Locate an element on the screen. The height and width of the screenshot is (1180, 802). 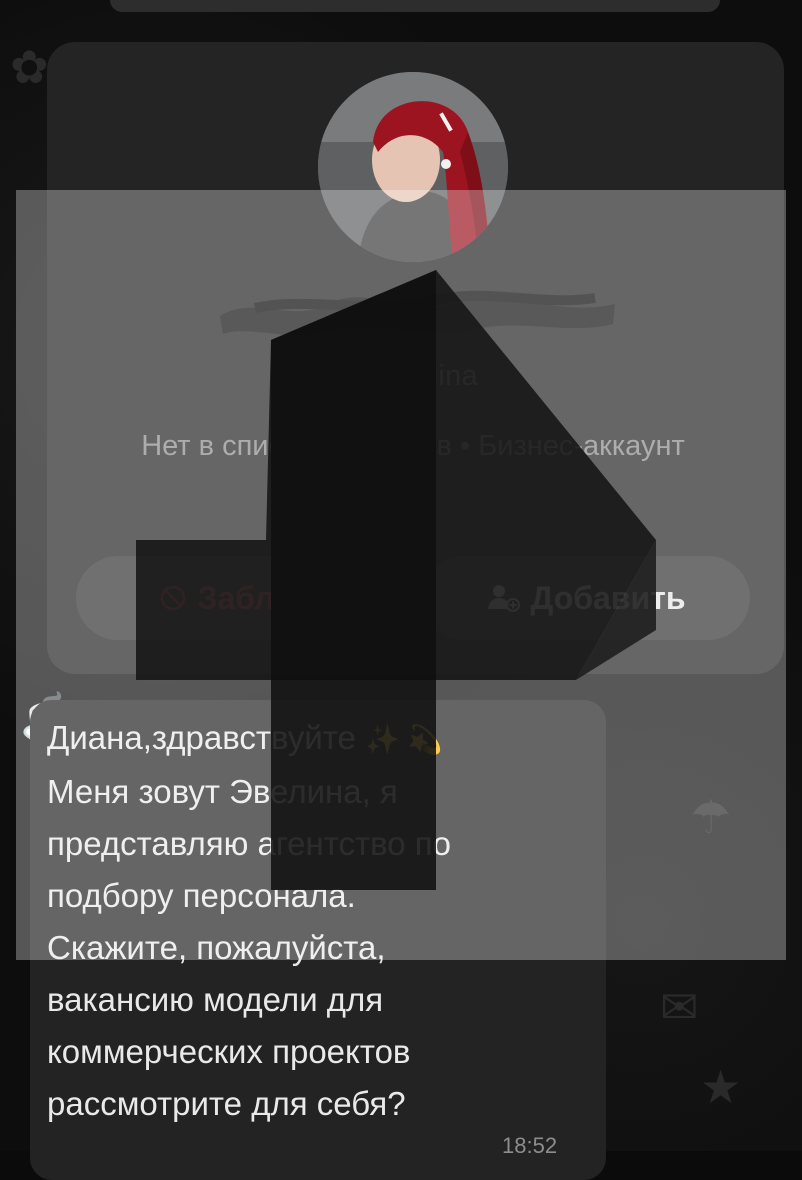
message-line: представляю агентство по is located at coordinates (249, 843).